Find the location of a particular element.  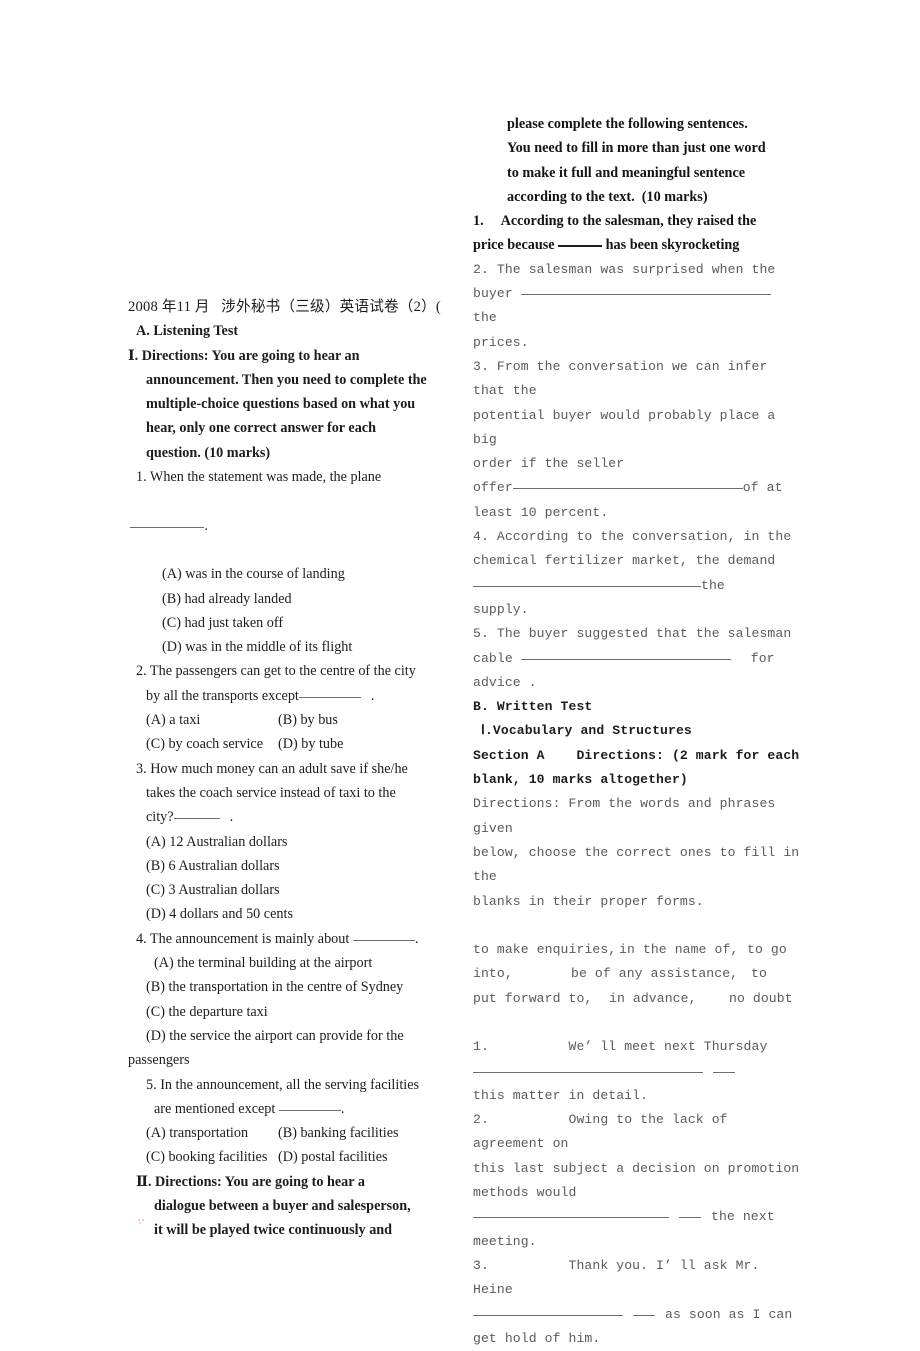

word-bank-item: no doubt is located at coordinates (761, 999).